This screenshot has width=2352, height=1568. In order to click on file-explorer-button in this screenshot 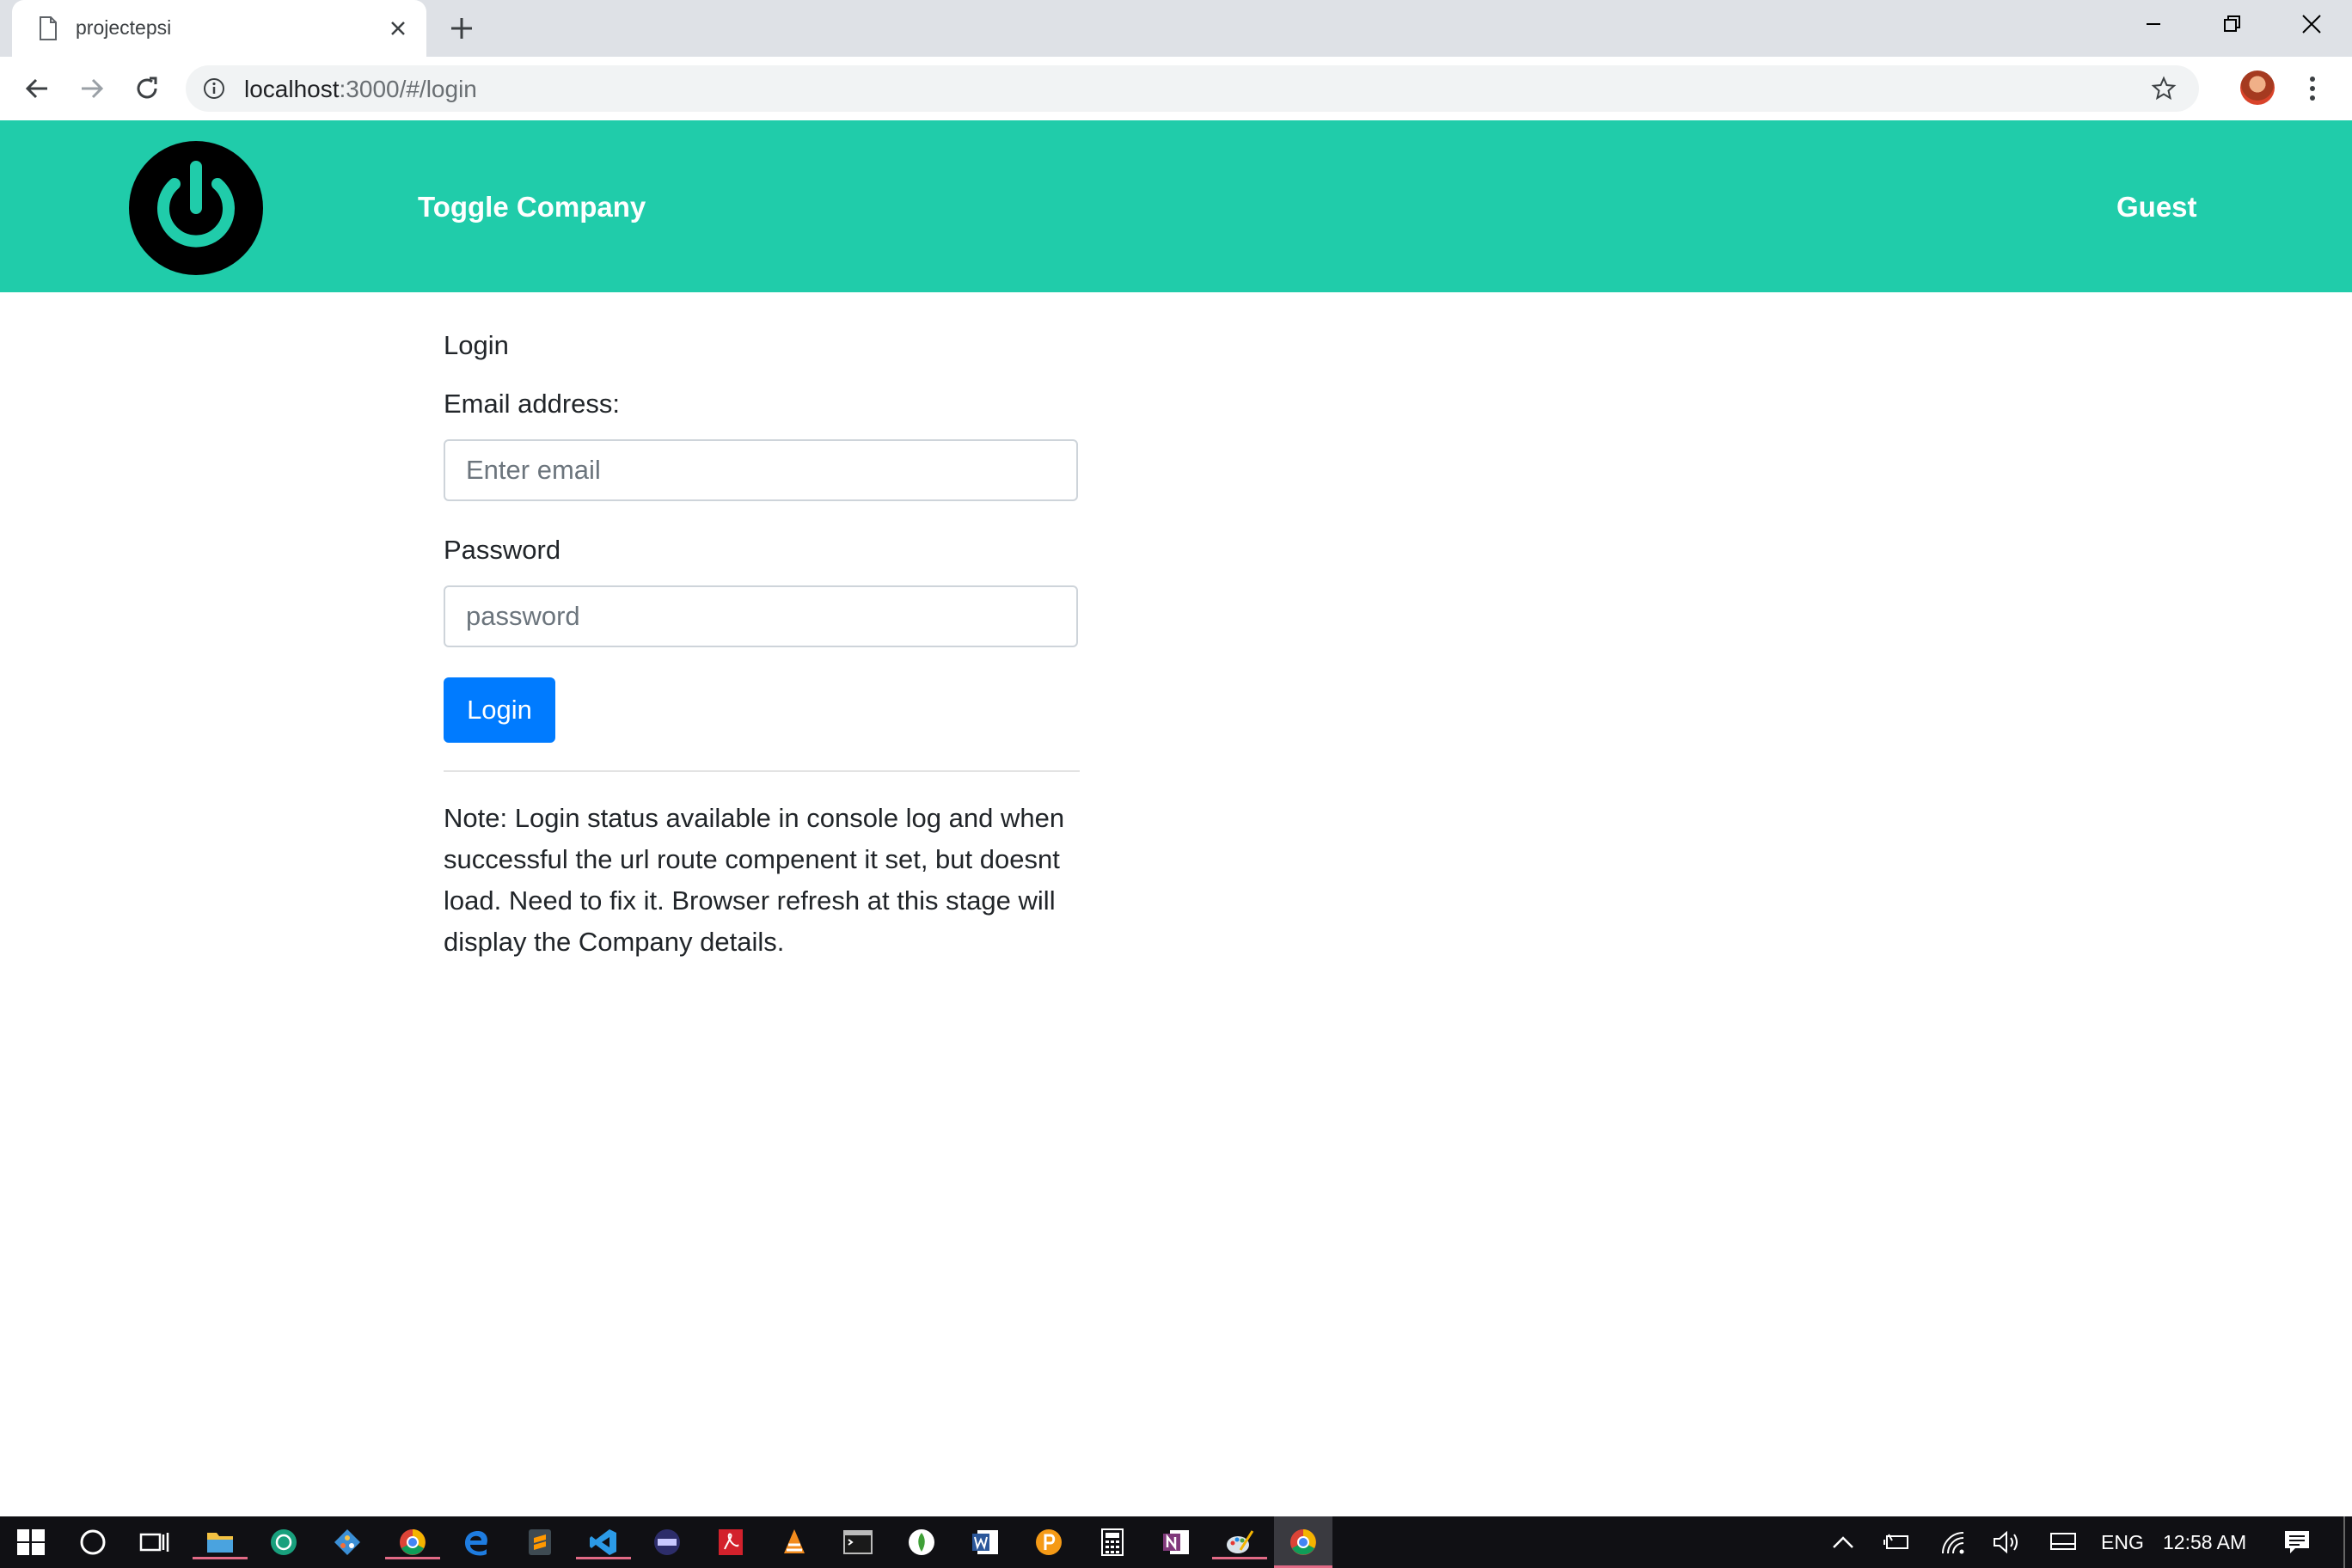, I will do `click(220, 1542)`.